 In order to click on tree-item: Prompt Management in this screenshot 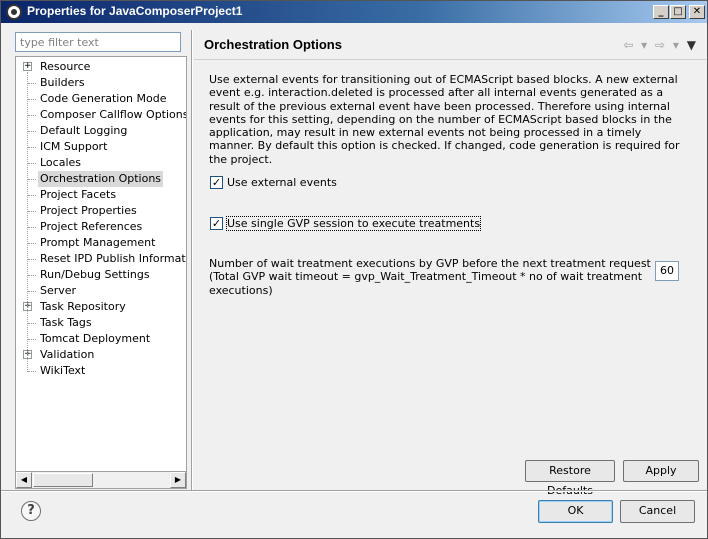, I will do `click(101, 243)`.